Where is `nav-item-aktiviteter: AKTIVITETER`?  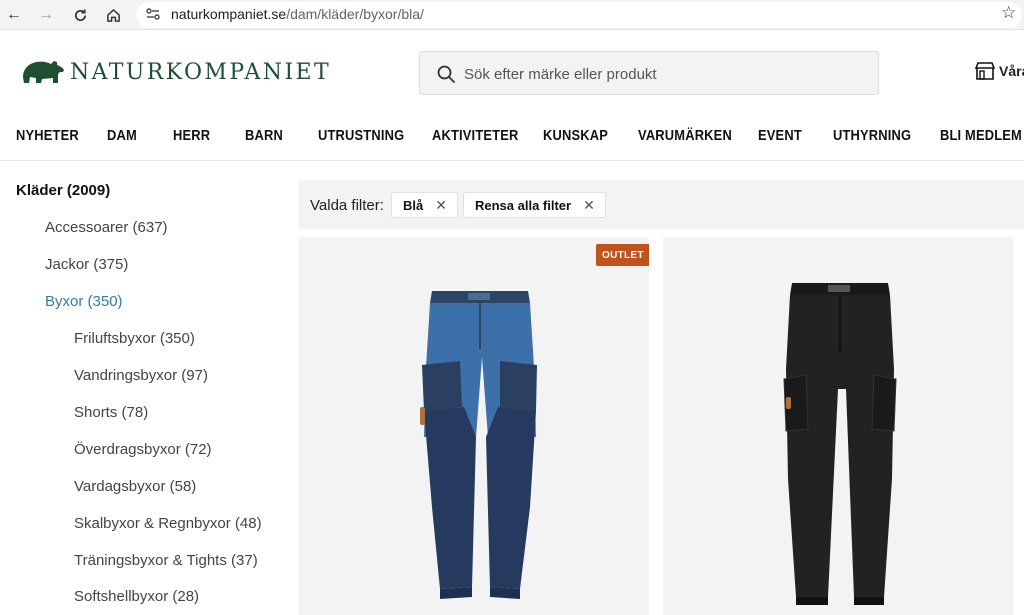
nav-item-aktiviteter: AKTIVITETER is located at coordinates (475, 135).